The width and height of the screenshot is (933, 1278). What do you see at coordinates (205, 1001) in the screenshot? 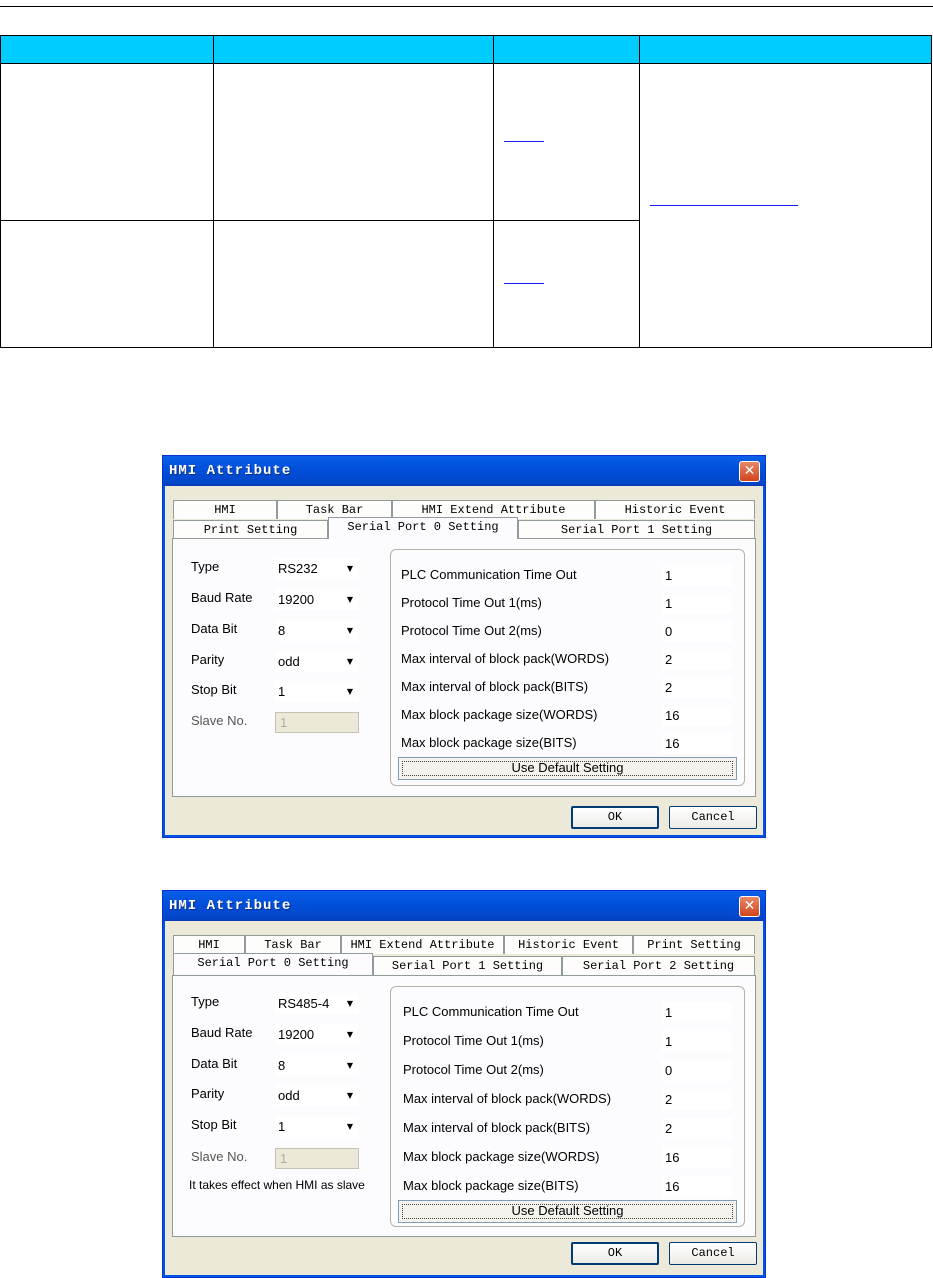
I see `type-label: Type` at bounding box center [205, 1001].